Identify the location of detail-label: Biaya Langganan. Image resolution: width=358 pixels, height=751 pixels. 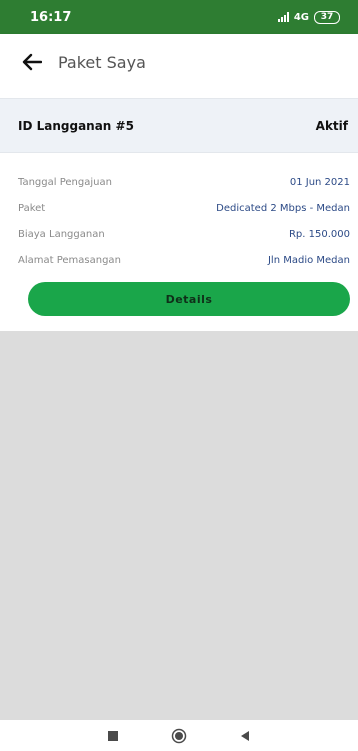
(61, 234).